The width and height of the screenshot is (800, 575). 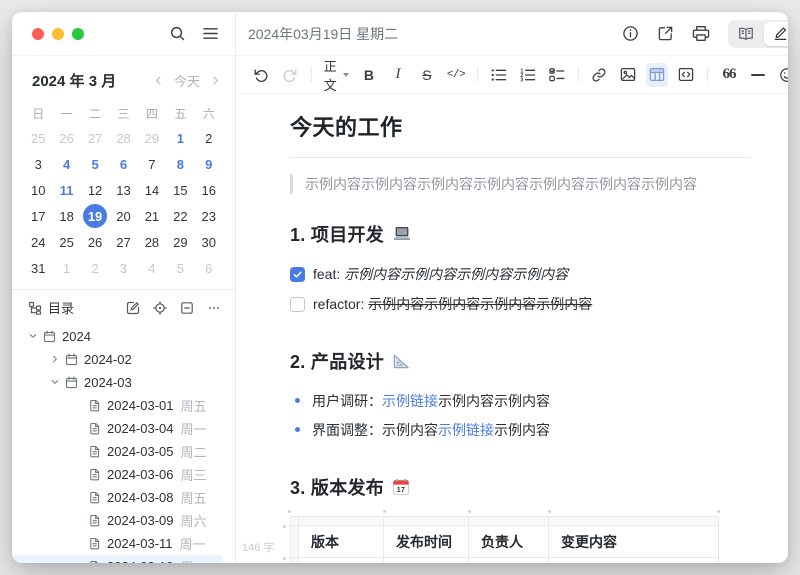 What do you see at coordinates (117, 359) in the screenshot?
I see `toc-item-2024-02: 2024-02` at bounding box center [117, 359].